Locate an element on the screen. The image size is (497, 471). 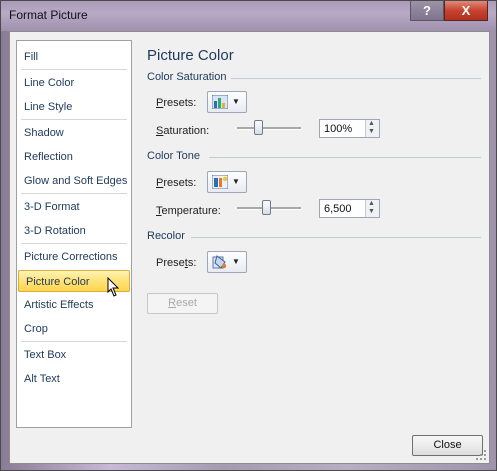
section-color-saturation: Color Saturation is located at coordinates (187, 77).